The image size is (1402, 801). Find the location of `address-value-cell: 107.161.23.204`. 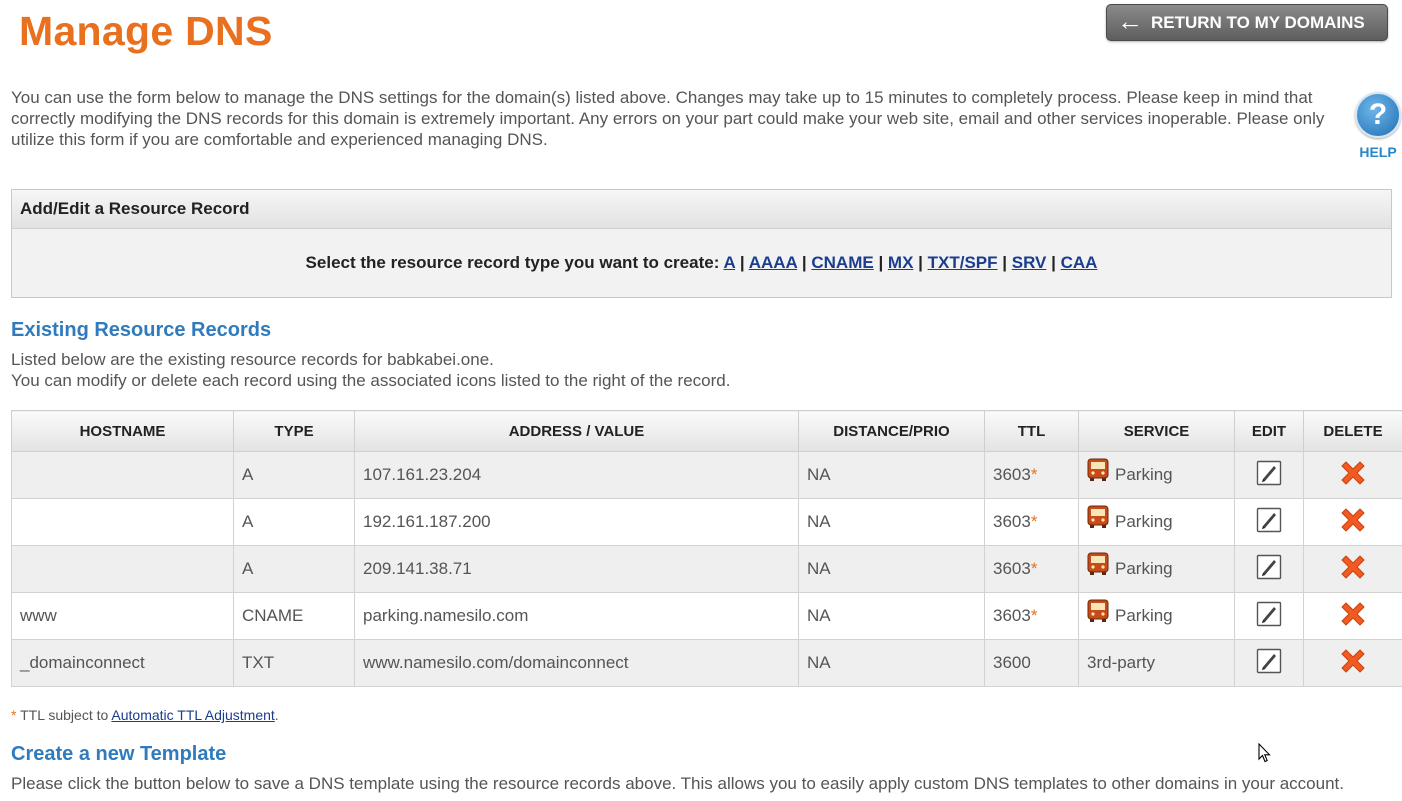

address-value-cell: 107.161.23.204 is located at coordinates (576, 475).